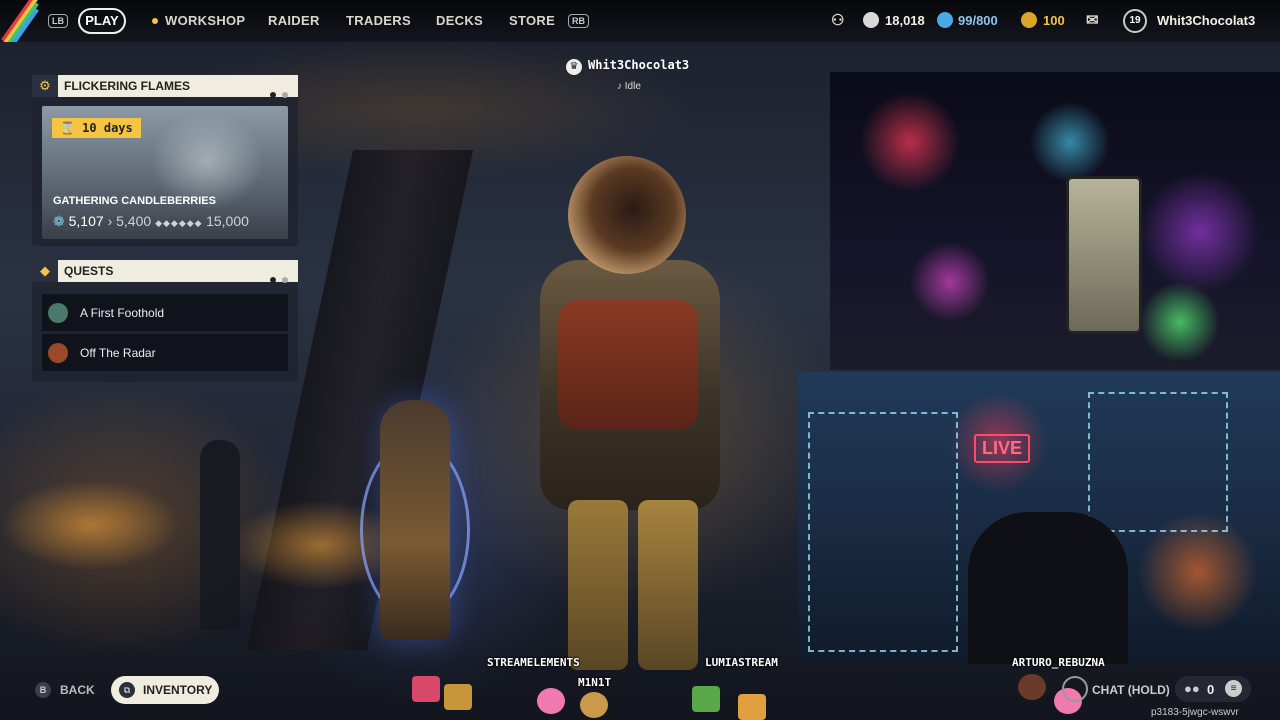 This screenshot has height=720, width=1280. I want to click on event-panel-title: FLICKERING FLAMES, so click(178, 86).